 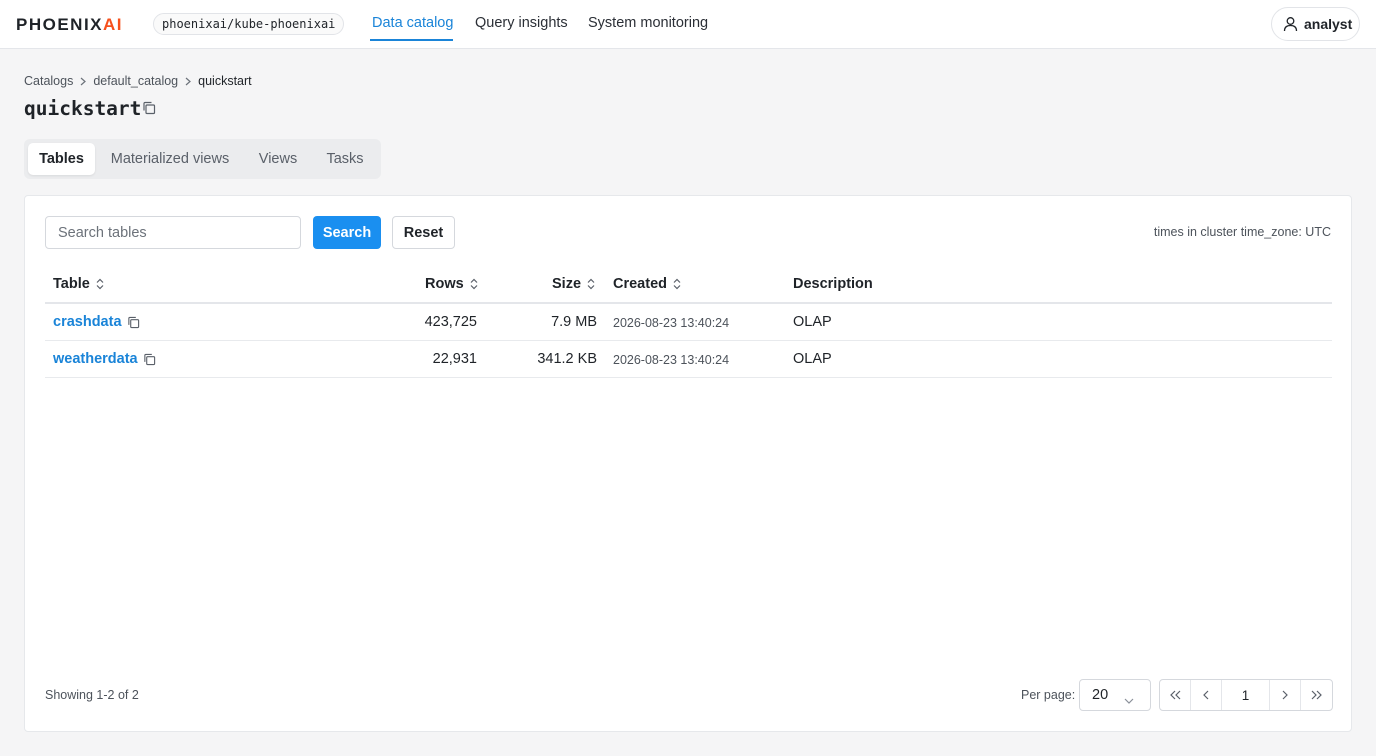 I want to click on column-header-table: Table, so click(x=78, y=284).